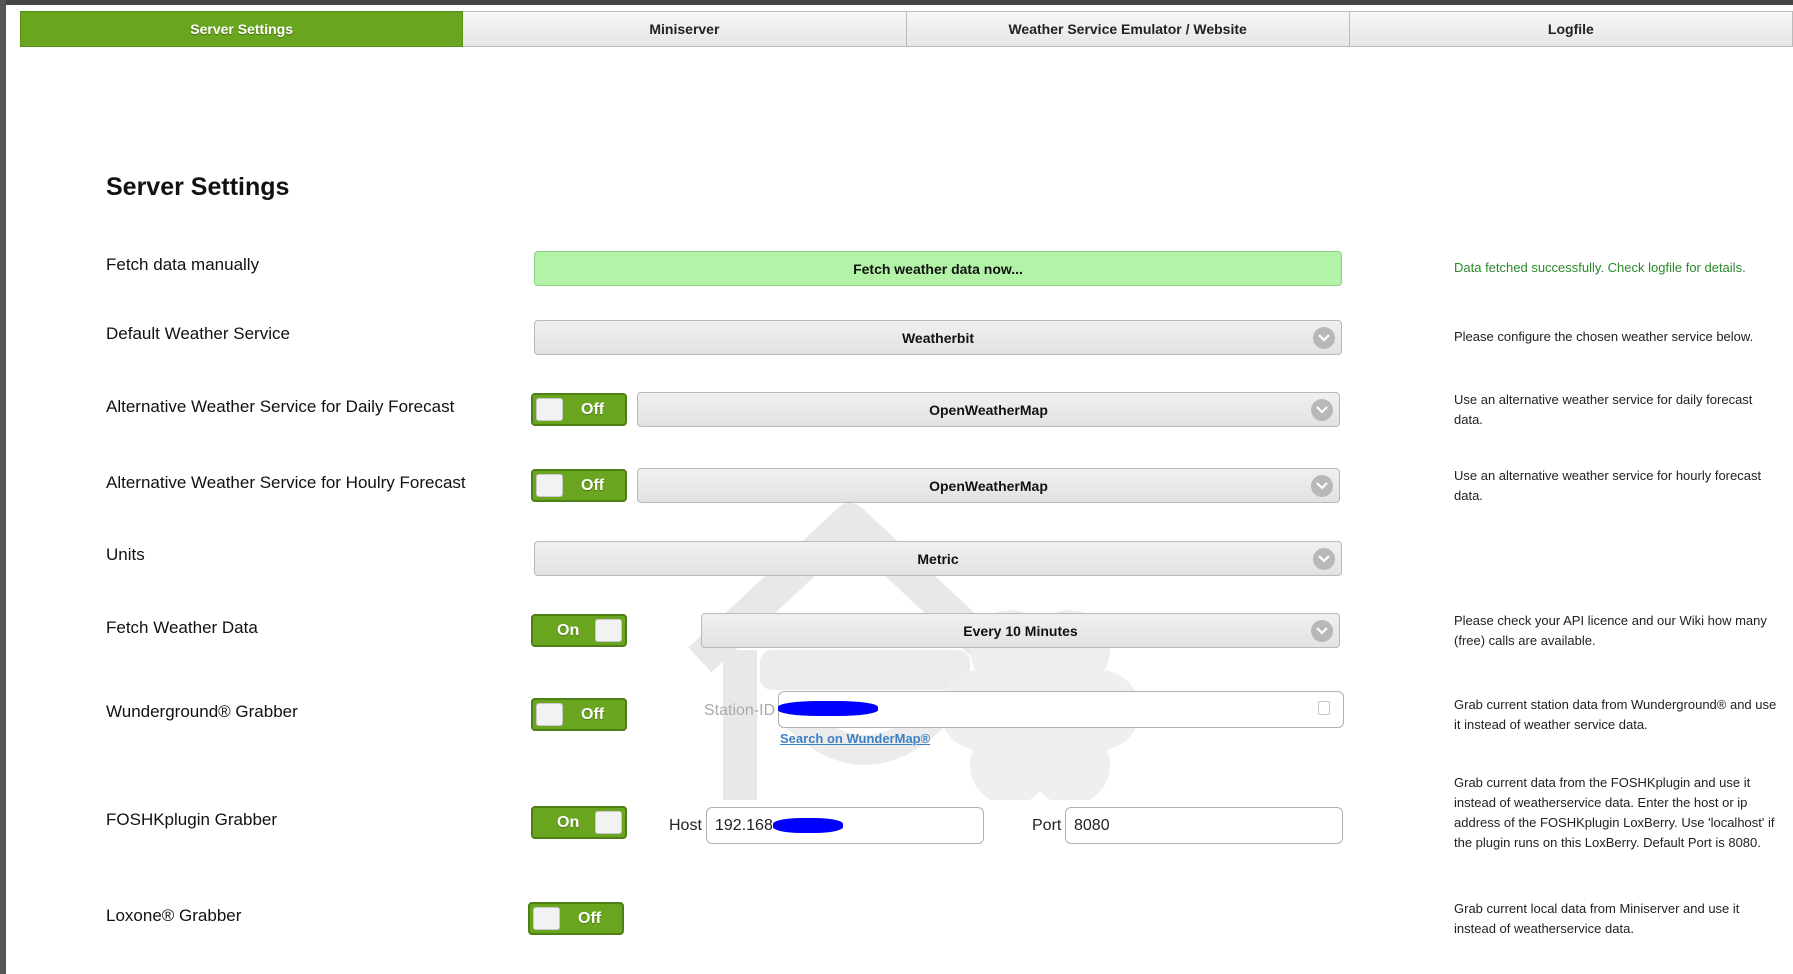  I want to click on tab-miniserver: Miniserver, so click(685, 29).